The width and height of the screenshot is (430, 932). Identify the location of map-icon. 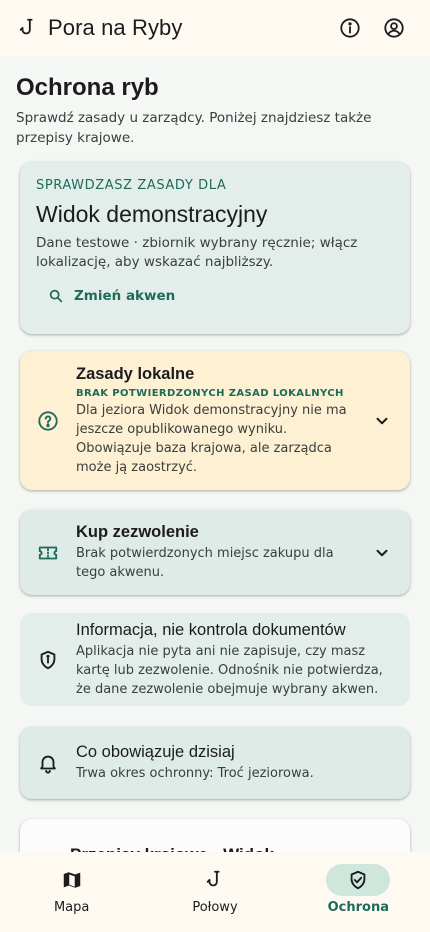
(72, 880).